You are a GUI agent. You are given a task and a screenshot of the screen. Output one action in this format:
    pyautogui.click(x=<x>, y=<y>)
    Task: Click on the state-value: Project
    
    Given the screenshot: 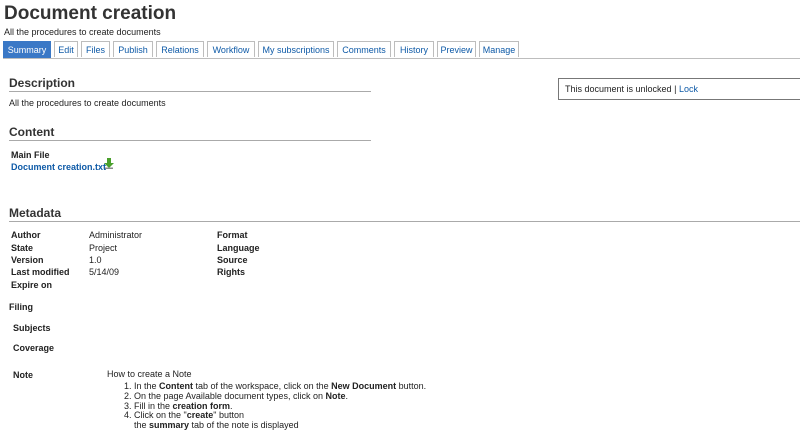 What is the action you would take?
    pyautogui.click(x=103, y=248)
    